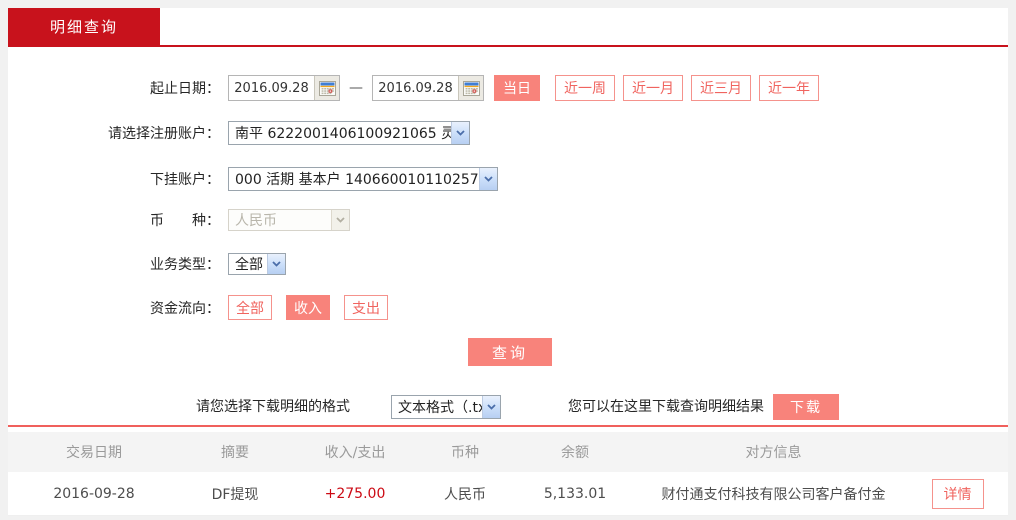 The height and width of the screenshot is (520, 1016). Describe the element at coordinates (366, 307) in the screenshot. I see `fund-flow-expense-button: 支出` at that location.